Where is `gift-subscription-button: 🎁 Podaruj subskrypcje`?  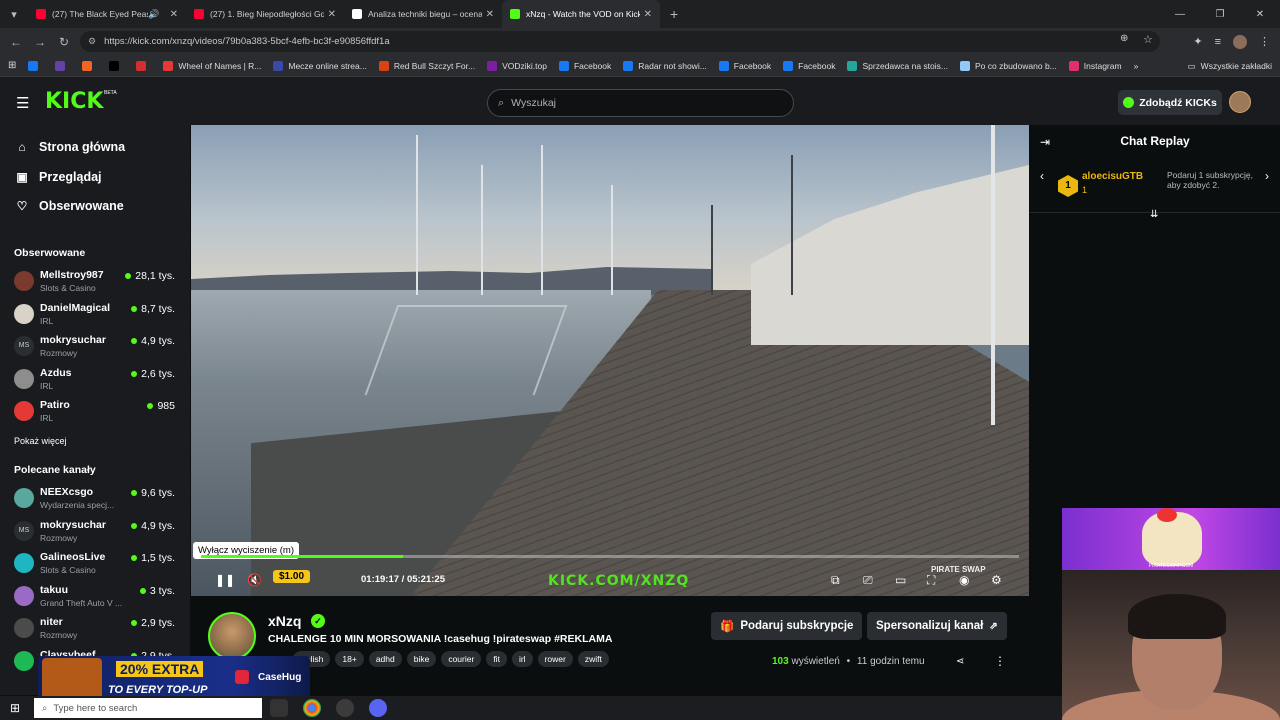 gift-subscription-button: 🎁 Podaruj subskrypcje is located at coordinates (787, 626).